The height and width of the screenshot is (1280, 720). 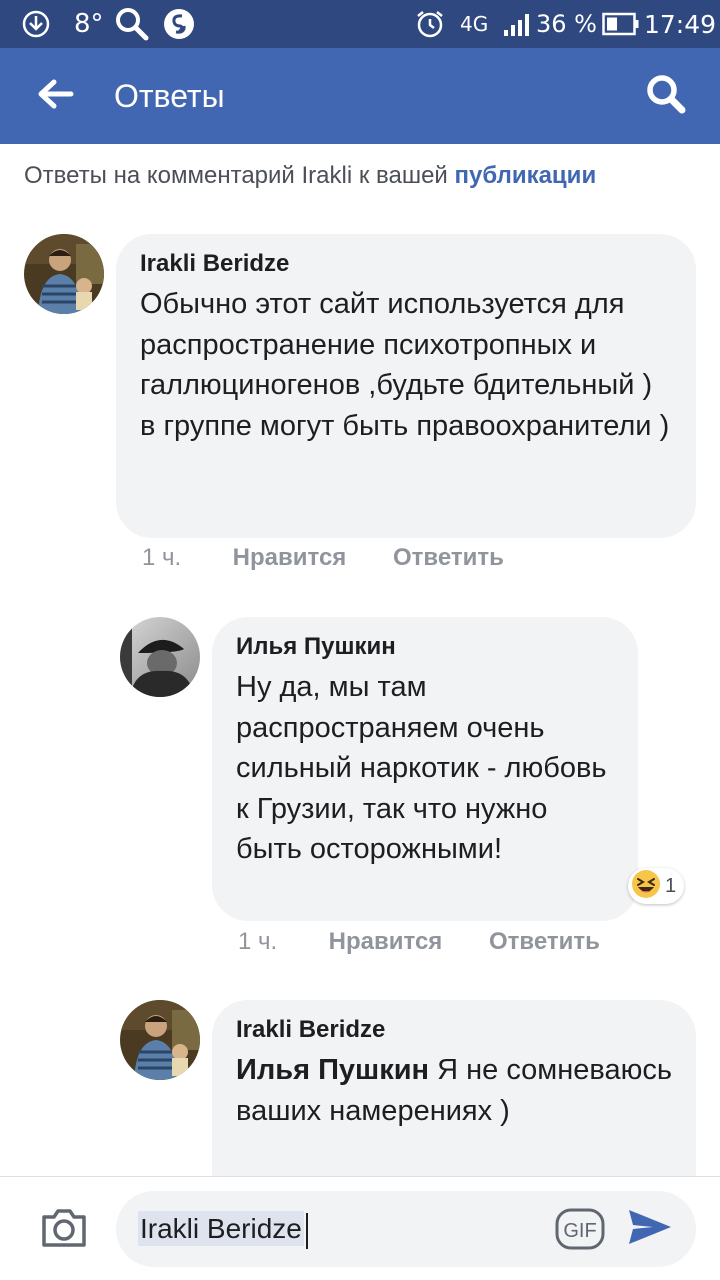 I want to click on alarm-icon, so click(x=430, y=24).